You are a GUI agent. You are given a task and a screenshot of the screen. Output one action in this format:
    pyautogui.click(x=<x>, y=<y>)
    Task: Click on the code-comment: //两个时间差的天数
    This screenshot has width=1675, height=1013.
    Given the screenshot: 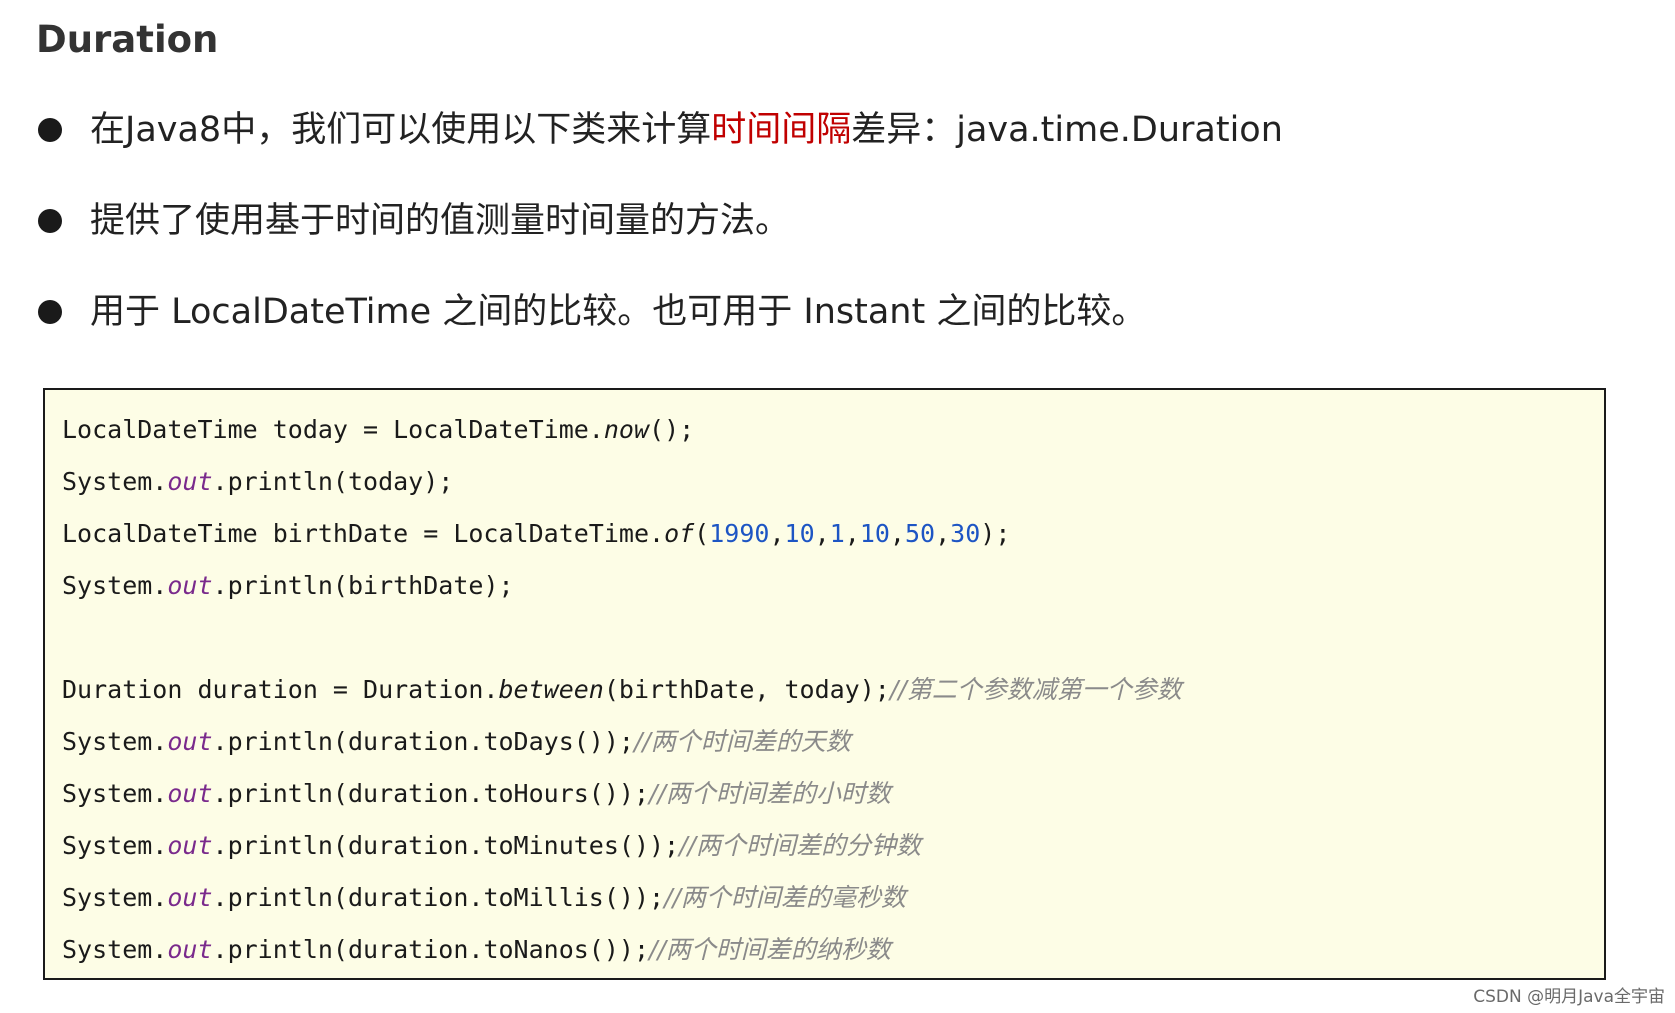 What is the action you would take?
    pyautogui.click(x=742, y=741)
    